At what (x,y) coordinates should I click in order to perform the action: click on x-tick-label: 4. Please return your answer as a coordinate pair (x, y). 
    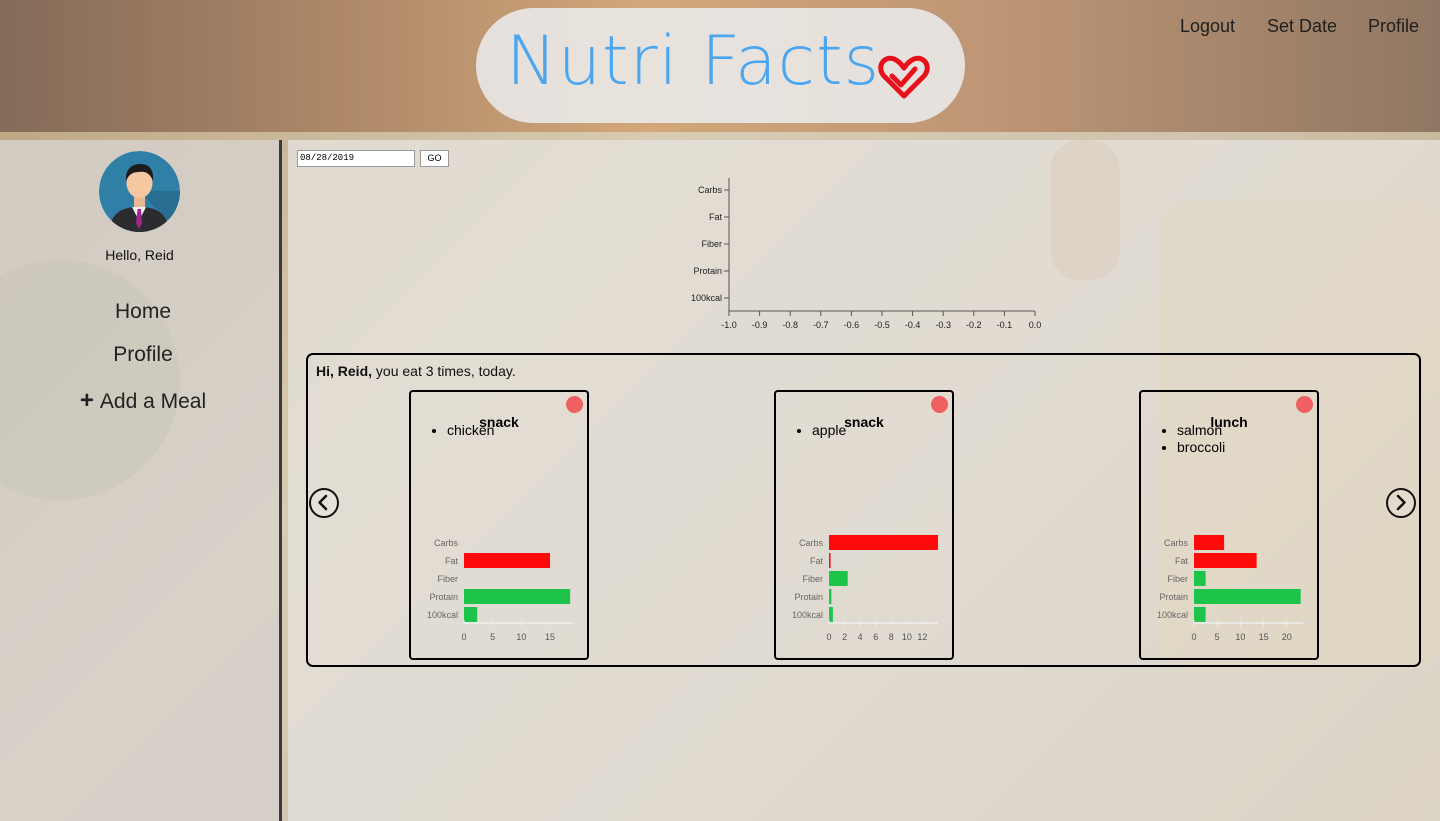
    Looking at the image, I should click on (860, 637).